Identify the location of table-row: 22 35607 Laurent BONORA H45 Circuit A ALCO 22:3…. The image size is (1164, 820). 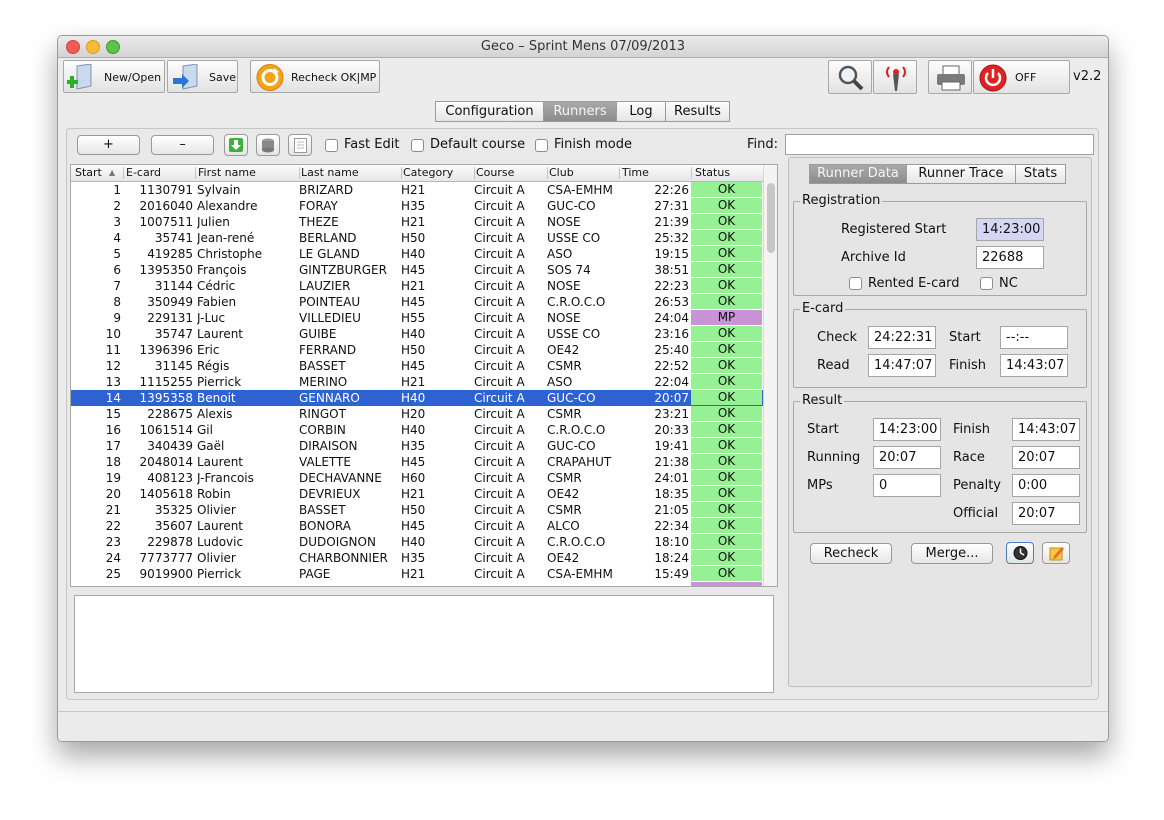
(417, 526).